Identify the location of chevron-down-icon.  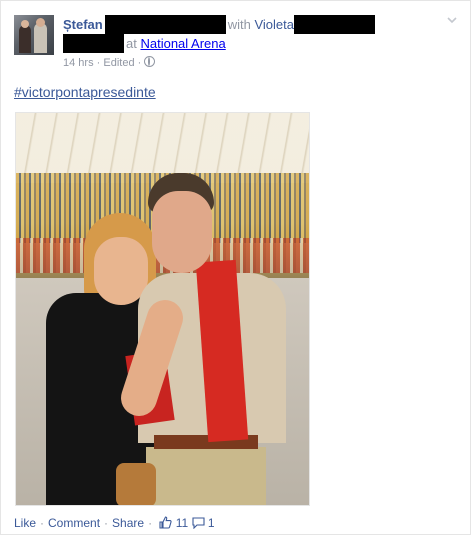
(452, 20).